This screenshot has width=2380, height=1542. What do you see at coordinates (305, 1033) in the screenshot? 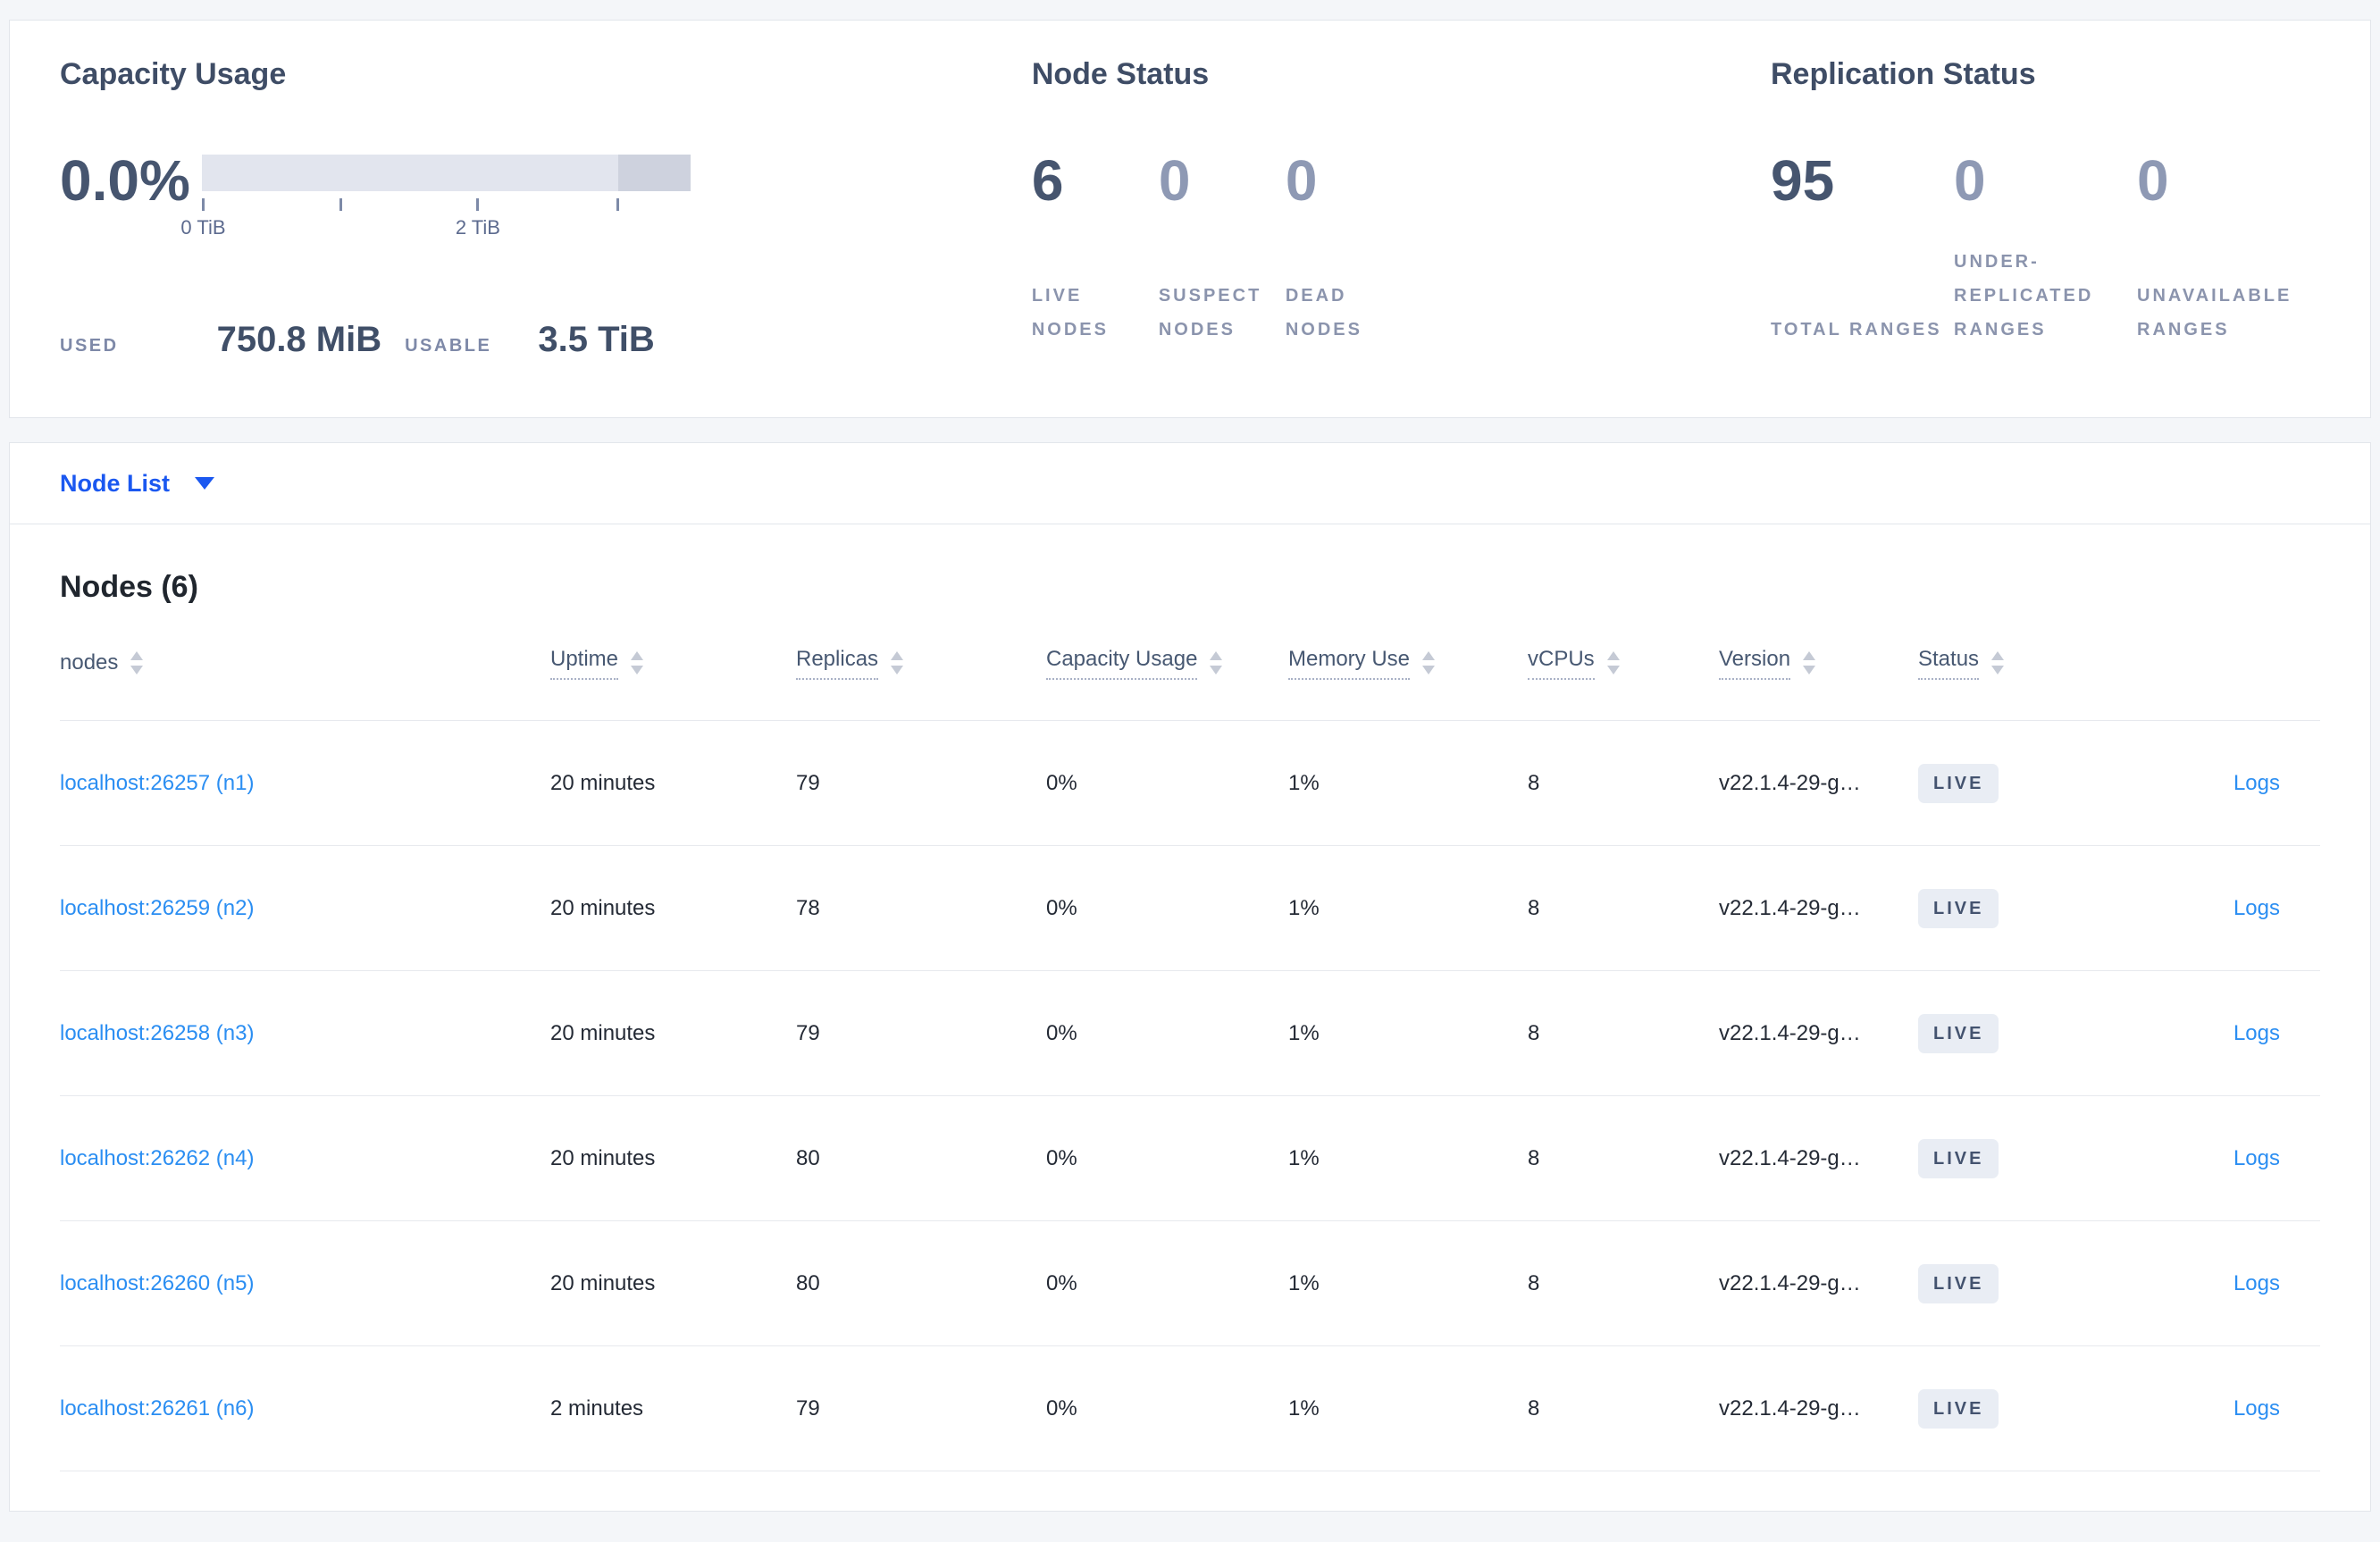
I see `node-link: localhost:26258 (n3)` at bounding box center [305, 1033].